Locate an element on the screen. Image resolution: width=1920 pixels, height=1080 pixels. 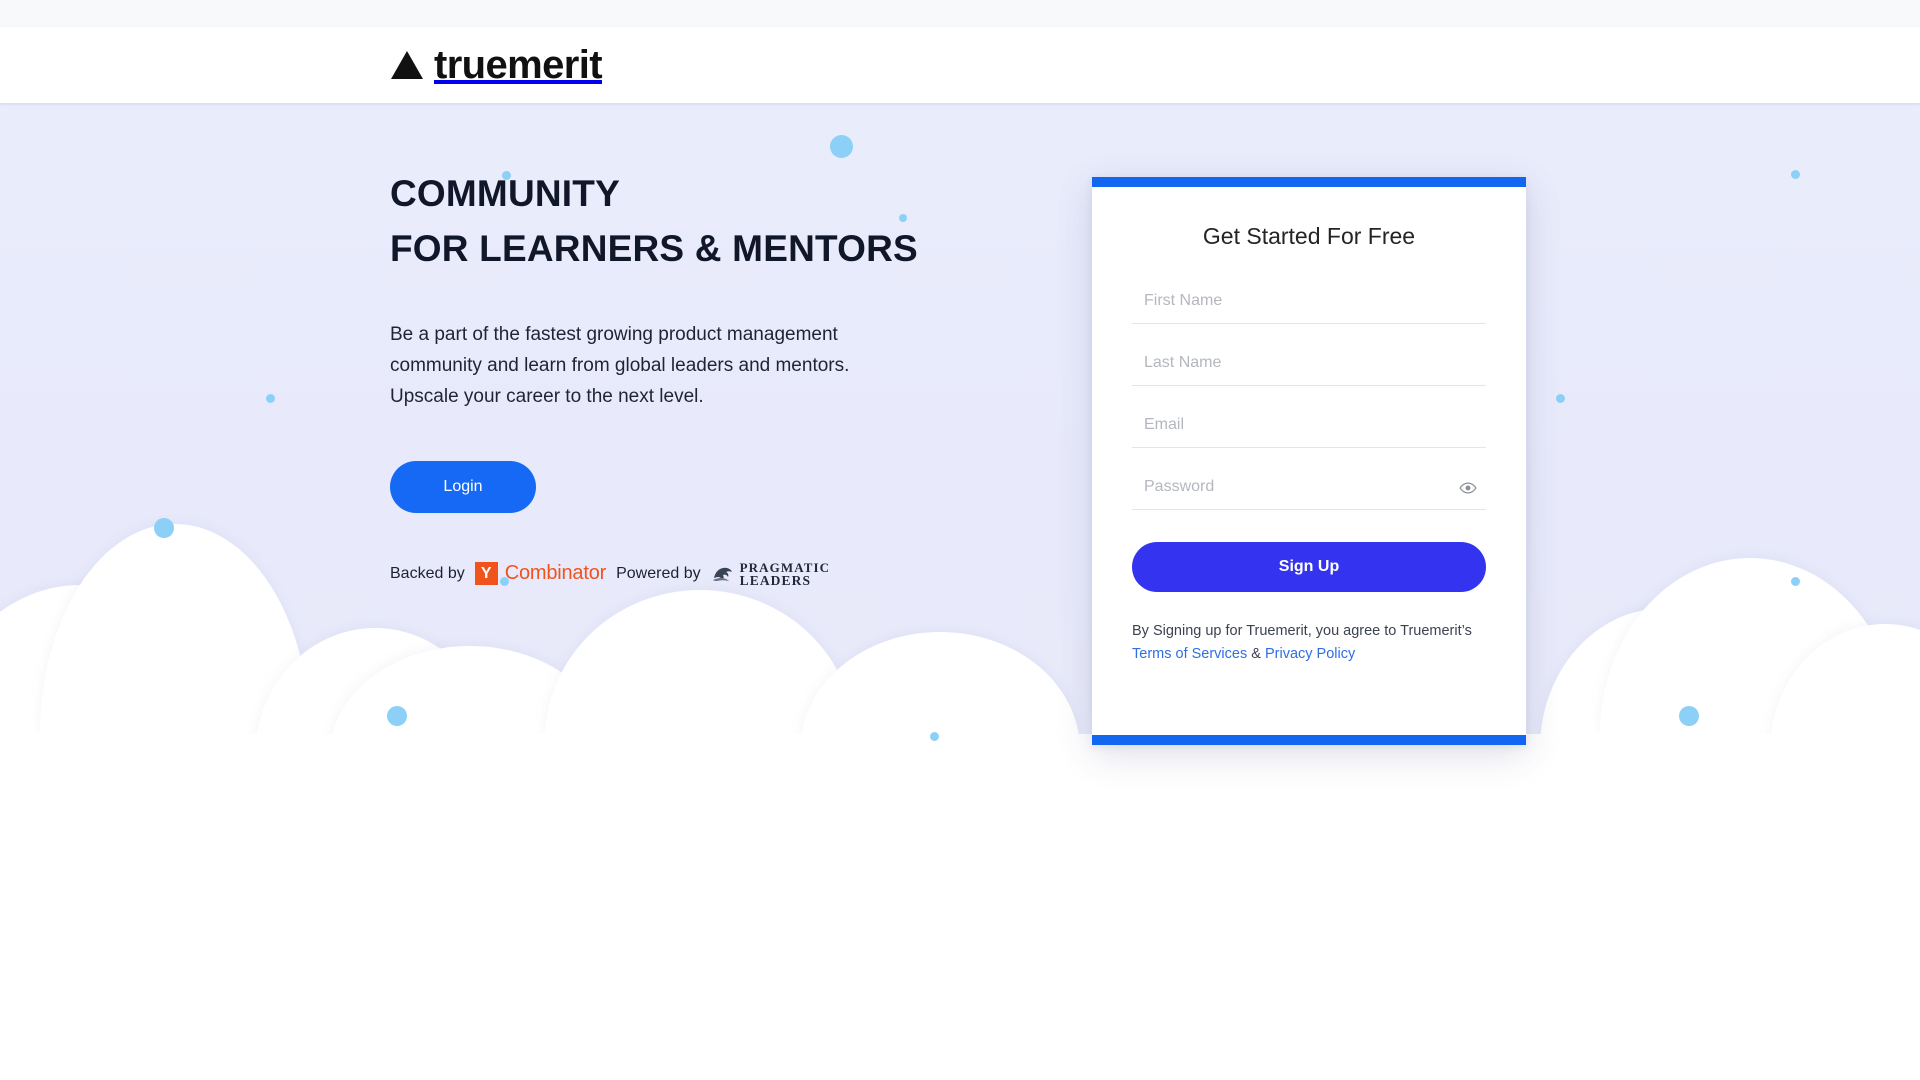
pragmatic-leaders-wordmark: PRAGMATIC LEADERS is located at coordinates (785, 574).